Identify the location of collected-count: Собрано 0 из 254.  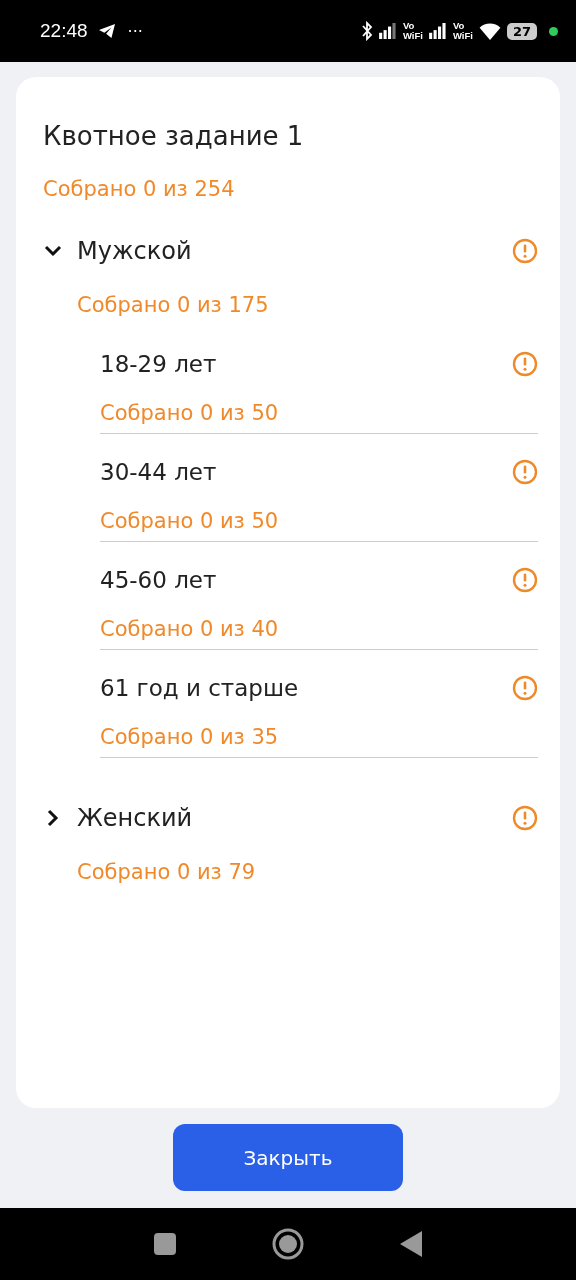
(139, 189).